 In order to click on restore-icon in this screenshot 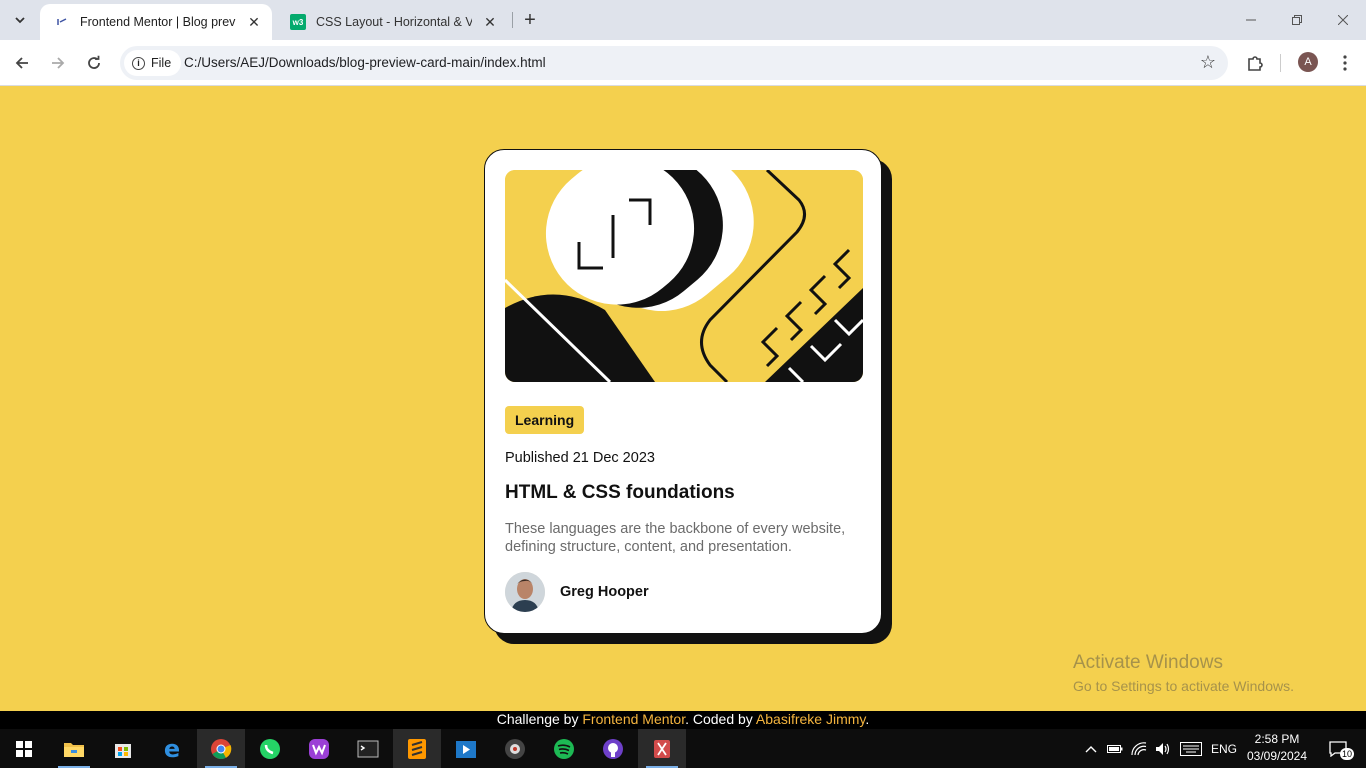, I will do `click(1297, 20)`.